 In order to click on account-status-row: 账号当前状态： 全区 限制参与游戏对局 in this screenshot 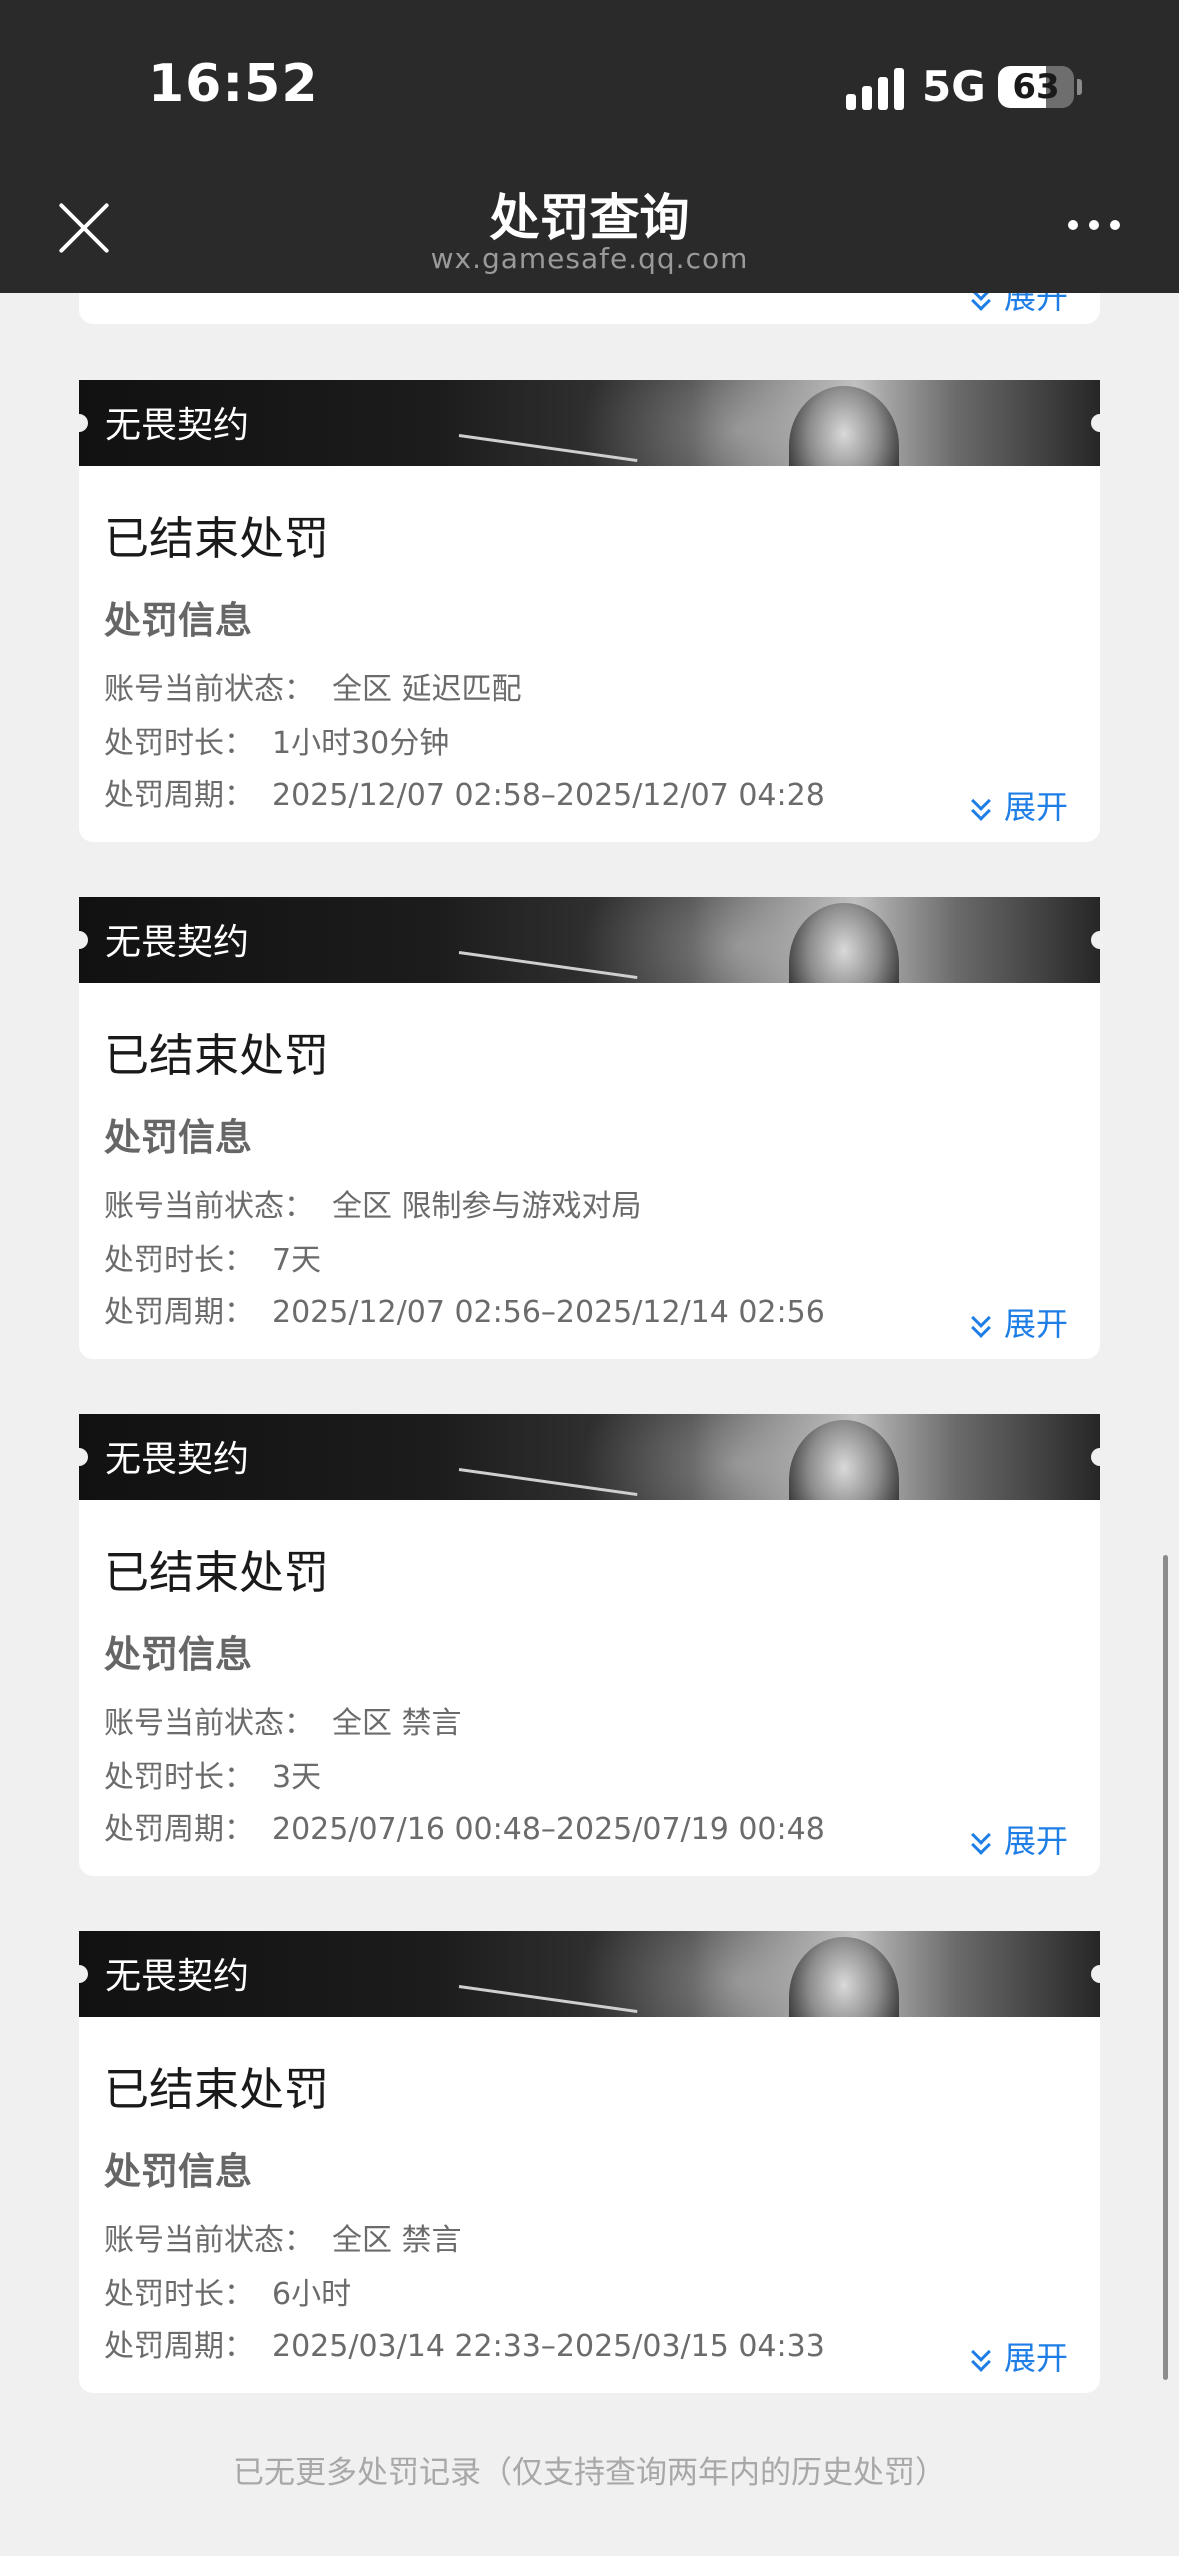, I will do `click(373, 1206)`.